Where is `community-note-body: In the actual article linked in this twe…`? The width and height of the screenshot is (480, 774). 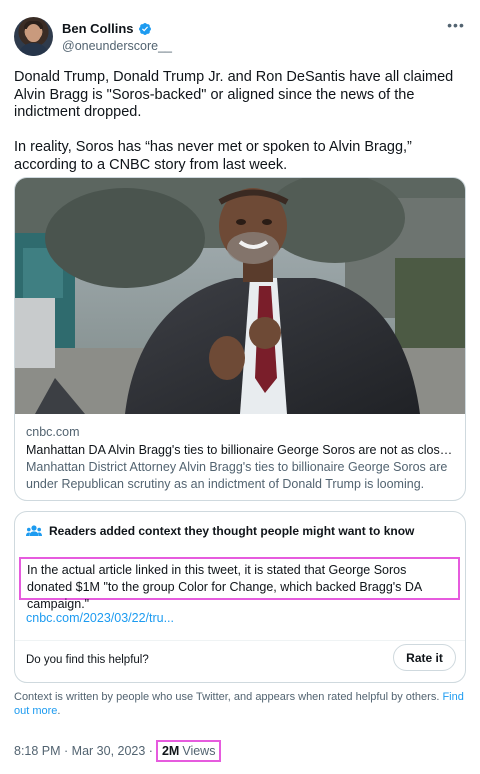
community-note-body: In the actual article linked in this twe… is located at coordinates (239, 584).